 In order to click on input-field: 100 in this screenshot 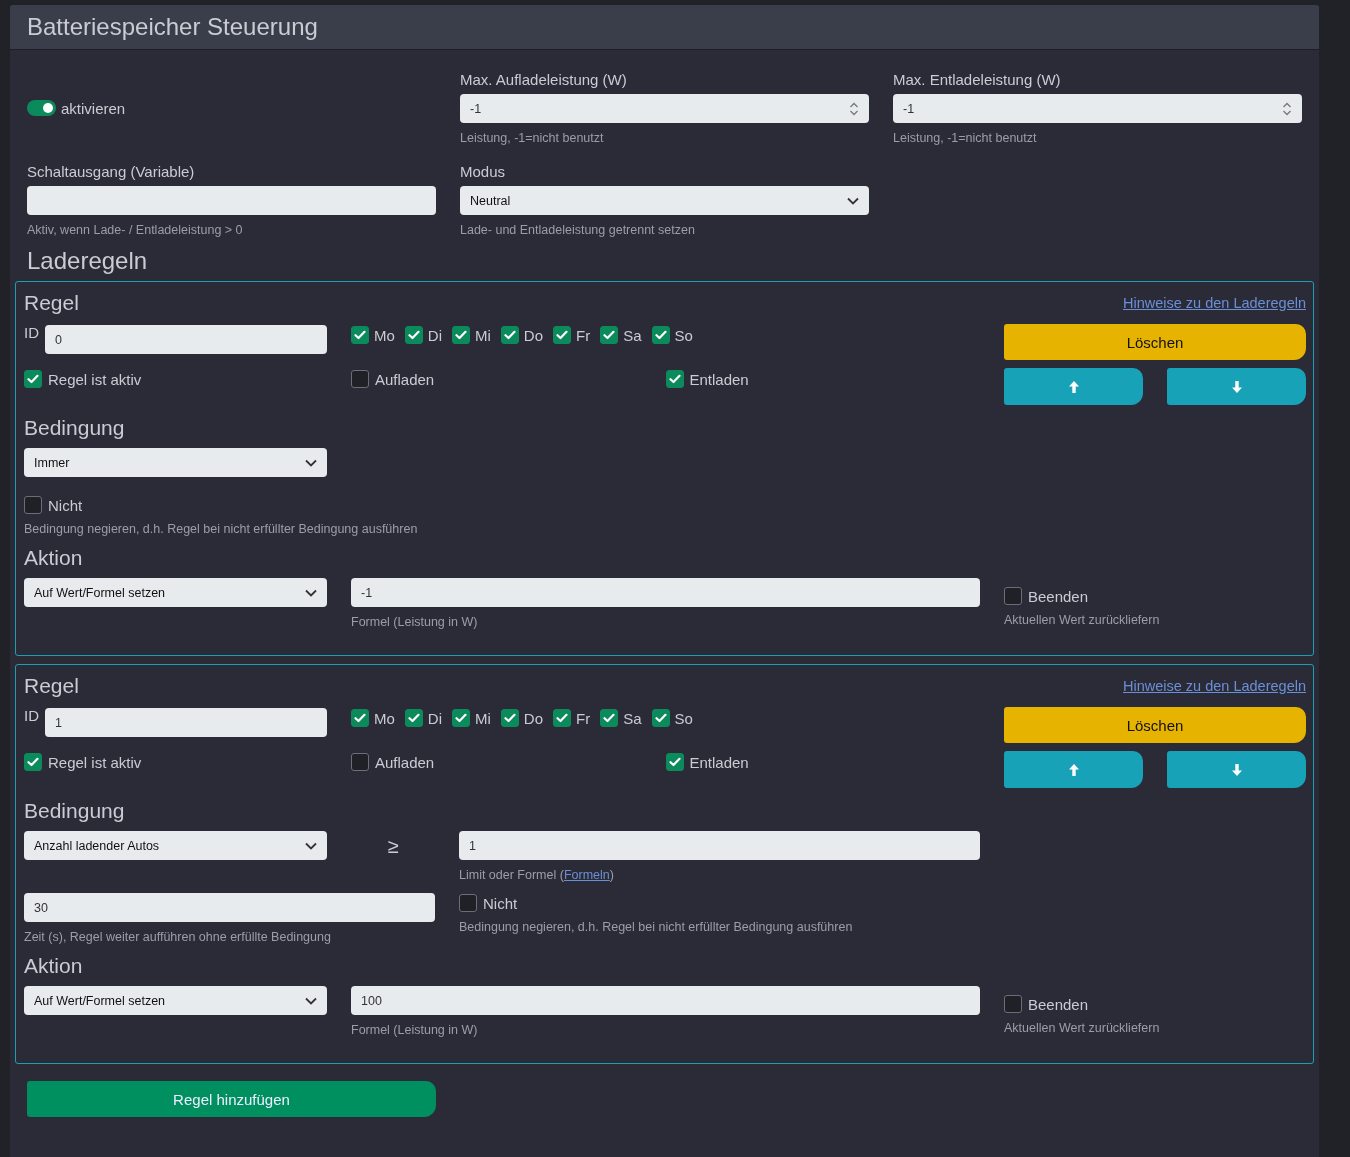, I will do `click(665, 1000)`.